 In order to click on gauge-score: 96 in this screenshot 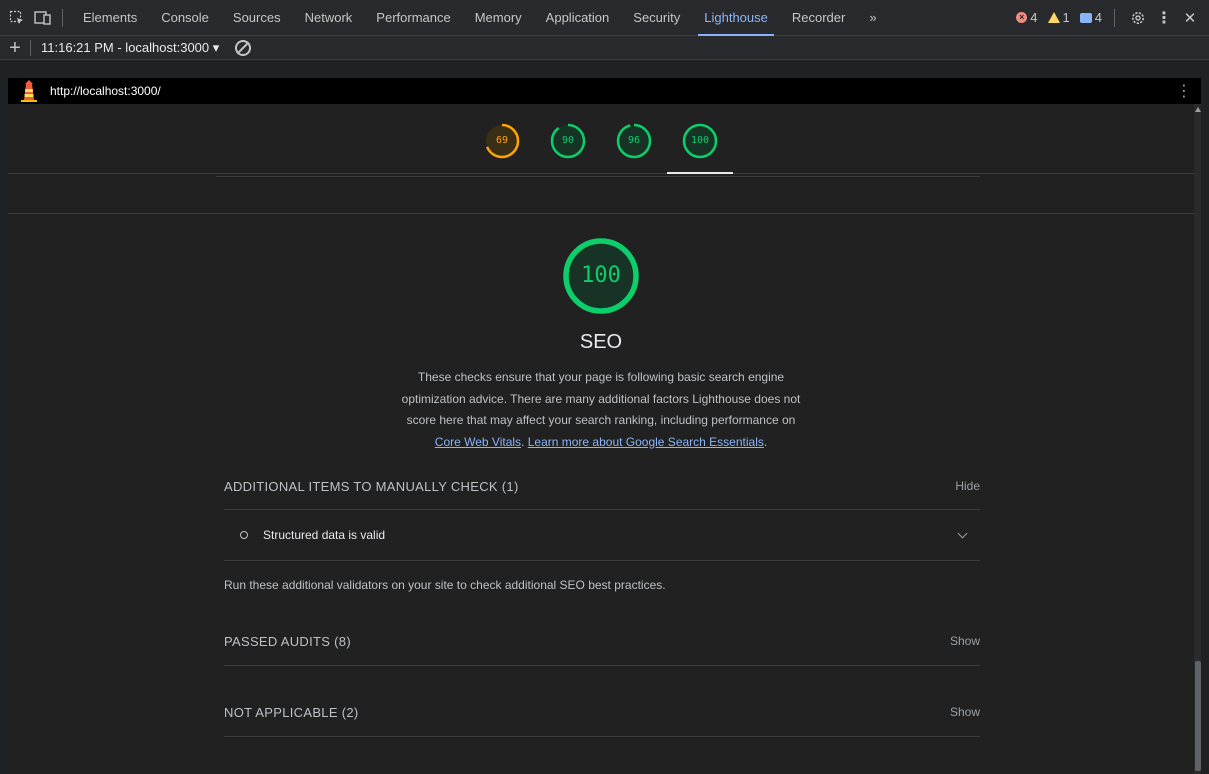, I will do `click(634, 140)`.